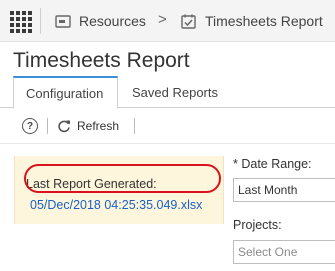 This screenshot has width=335, height=271. I want to click on date-range-label: * Date Range:, so click(272, 164).